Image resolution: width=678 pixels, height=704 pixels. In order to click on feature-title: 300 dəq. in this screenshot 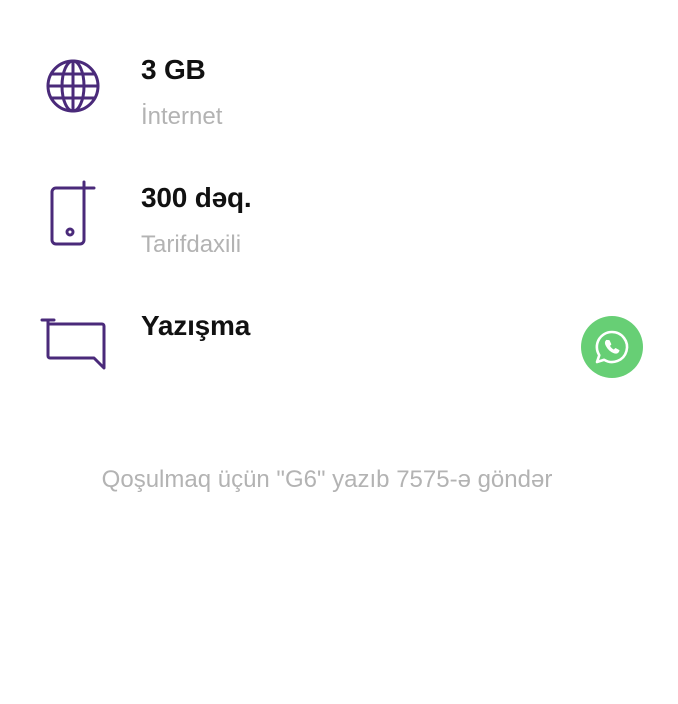, I will do `click(196, 197)`.